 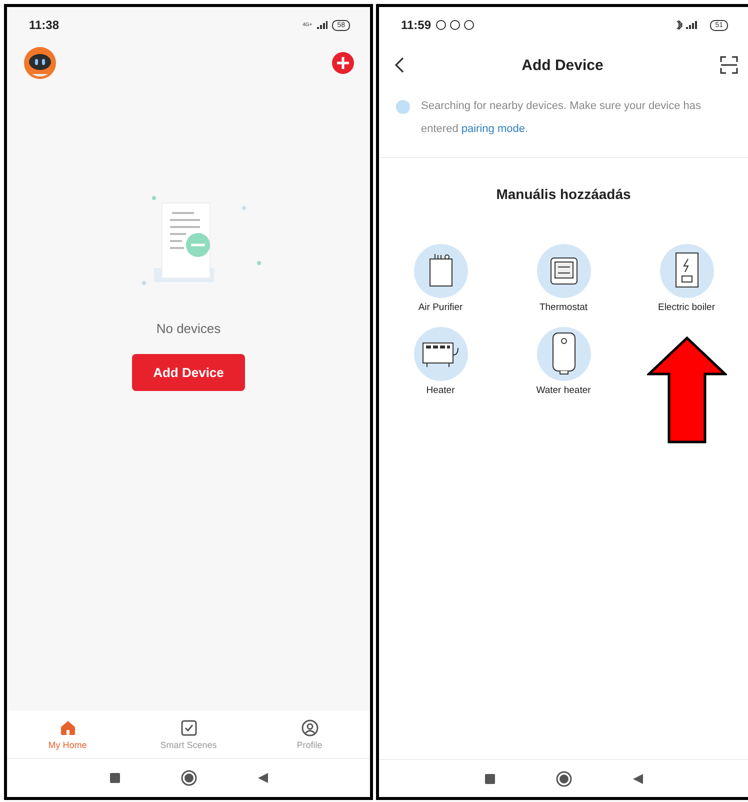 I want to click on device-item: Thermostat, so click(x=563, y=278).